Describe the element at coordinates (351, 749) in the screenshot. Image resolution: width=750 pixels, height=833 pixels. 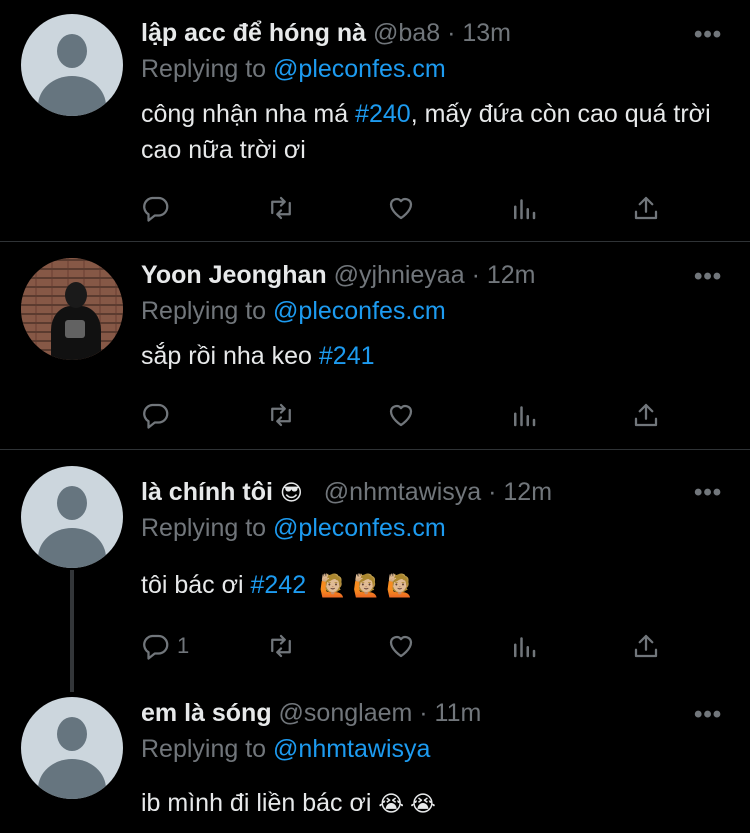
I see `reply-mention-link: @nhmtawisya` at that location.